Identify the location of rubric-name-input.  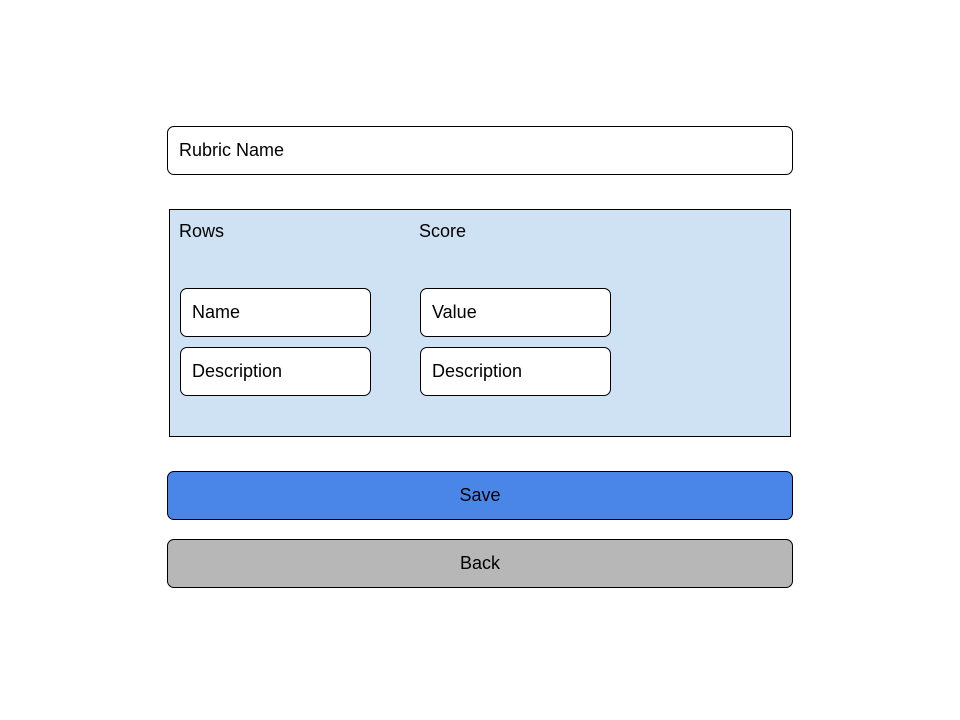
(480, 150).